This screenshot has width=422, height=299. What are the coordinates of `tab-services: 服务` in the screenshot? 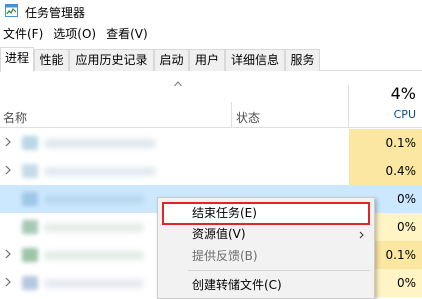 It's located at (302, 60).